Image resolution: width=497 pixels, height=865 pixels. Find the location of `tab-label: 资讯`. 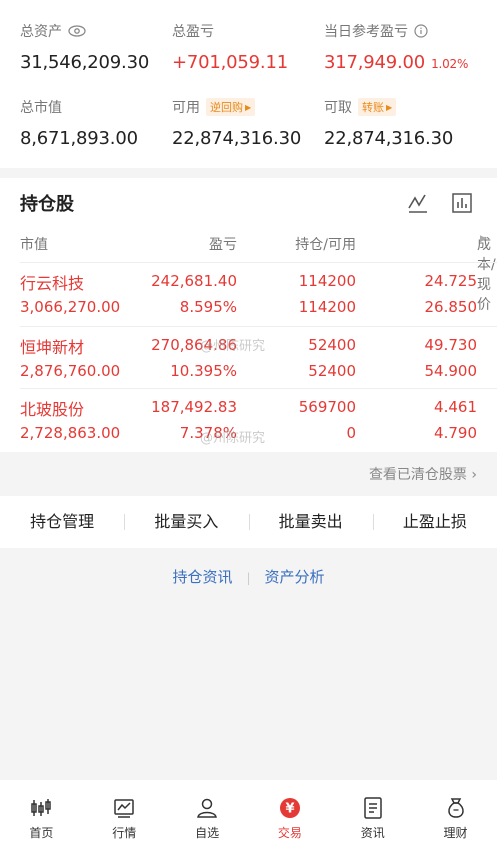

tab-label: 资讯 is located at coordinates (372, 833).